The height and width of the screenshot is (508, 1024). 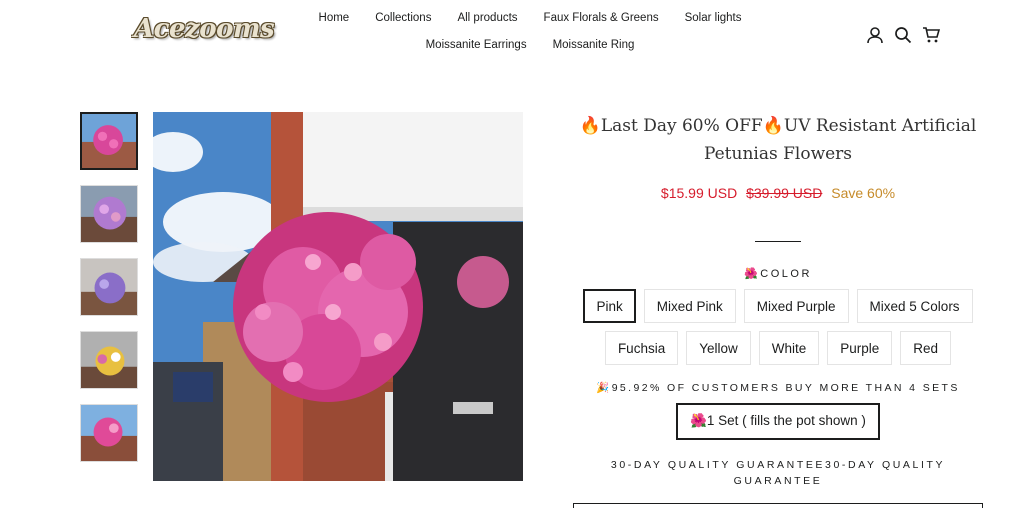 I want to click on header-icons, so click(x=903, y=35).